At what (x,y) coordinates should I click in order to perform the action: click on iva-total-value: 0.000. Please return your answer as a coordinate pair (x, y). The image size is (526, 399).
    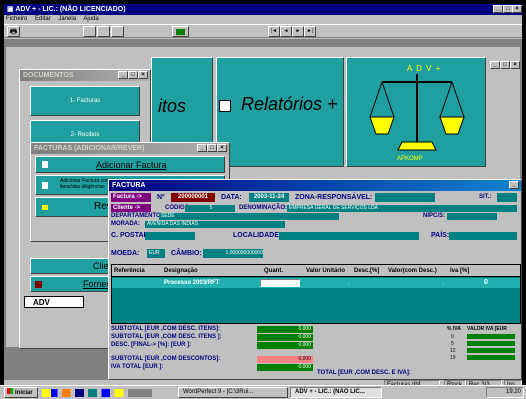
    Looking at the image, I should click on (285, 367).